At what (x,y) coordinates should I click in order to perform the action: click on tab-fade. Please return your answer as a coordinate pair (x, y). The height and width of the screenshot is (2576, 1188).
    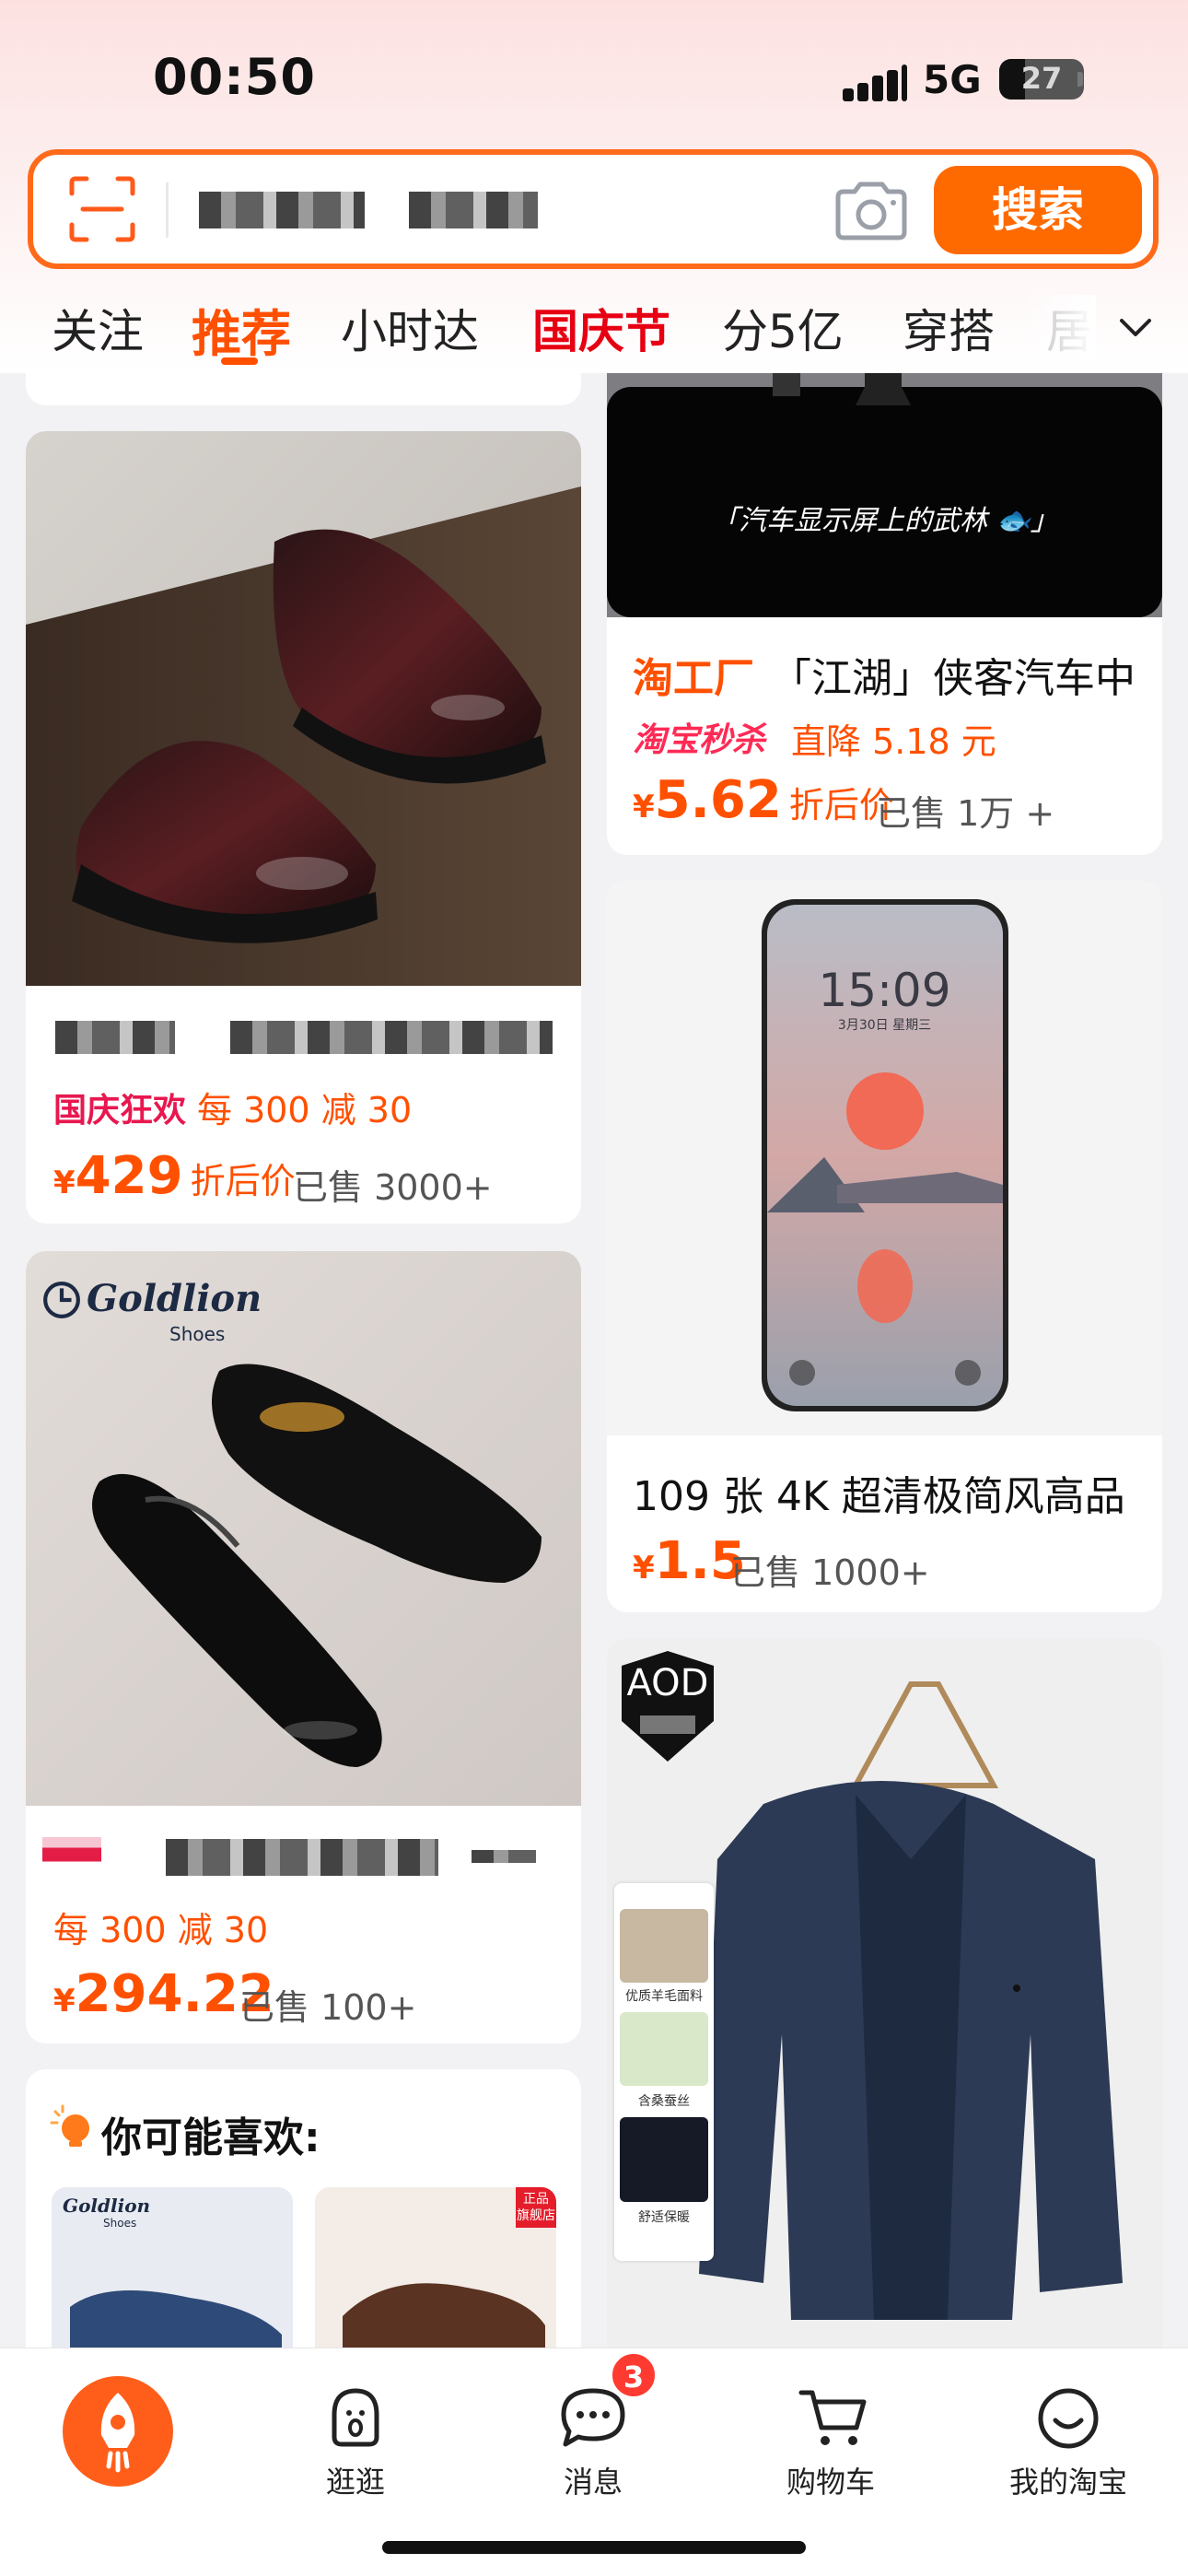
    Looking at the image, I should click on (1059, 327).